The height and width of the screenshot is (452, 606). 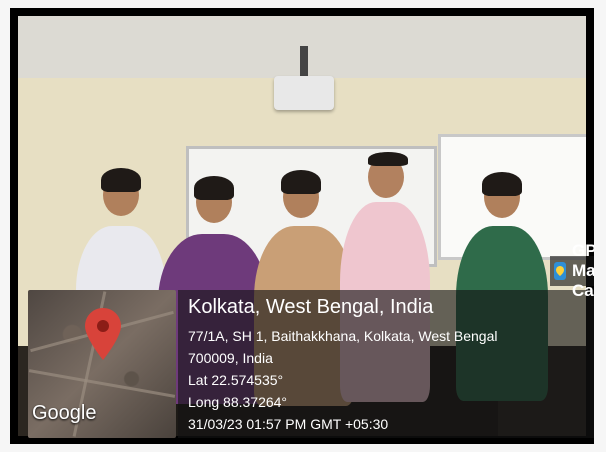 What do you see at coordinates (214, 188) in the screenshot?
I see `person-2-hair` at bounding box center [214, 188].